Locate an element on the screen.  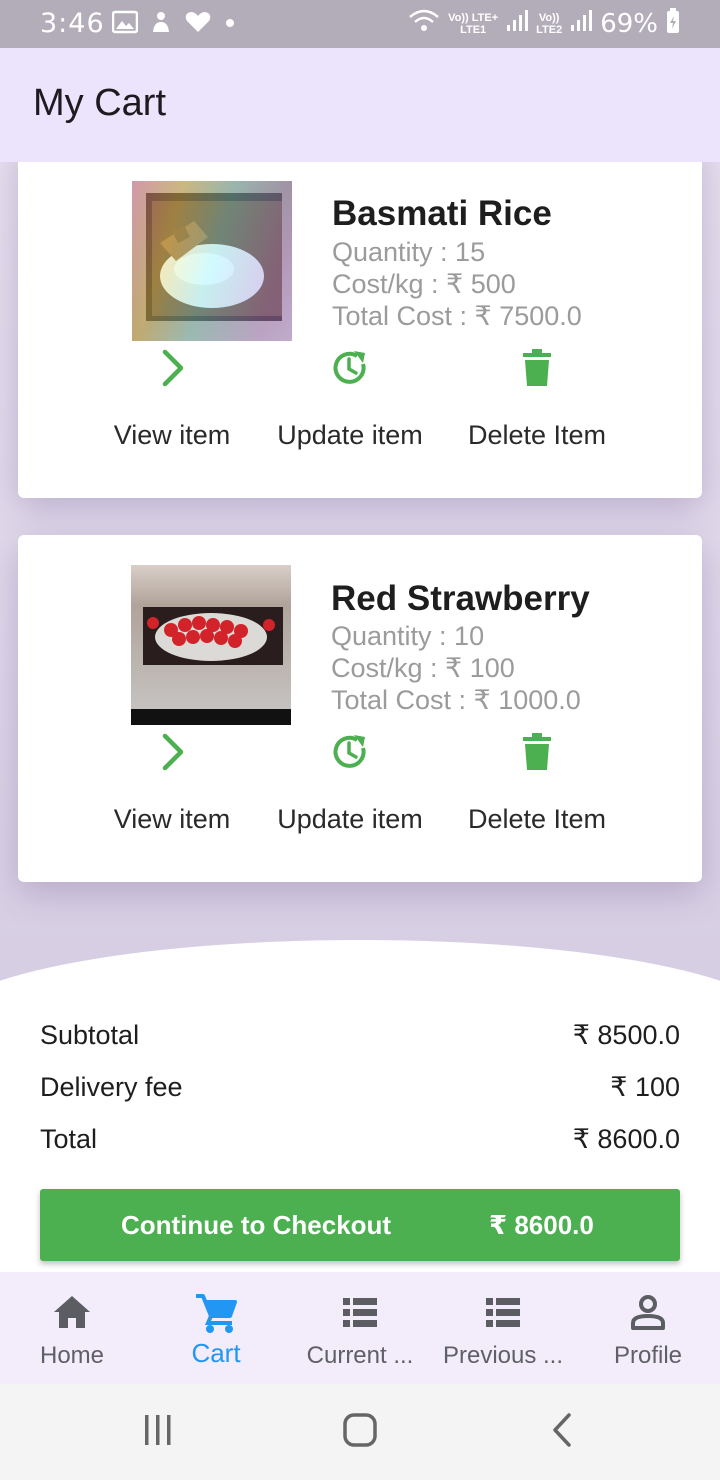
nav-profile-label: Profile is located at coordinates (648, 1355).